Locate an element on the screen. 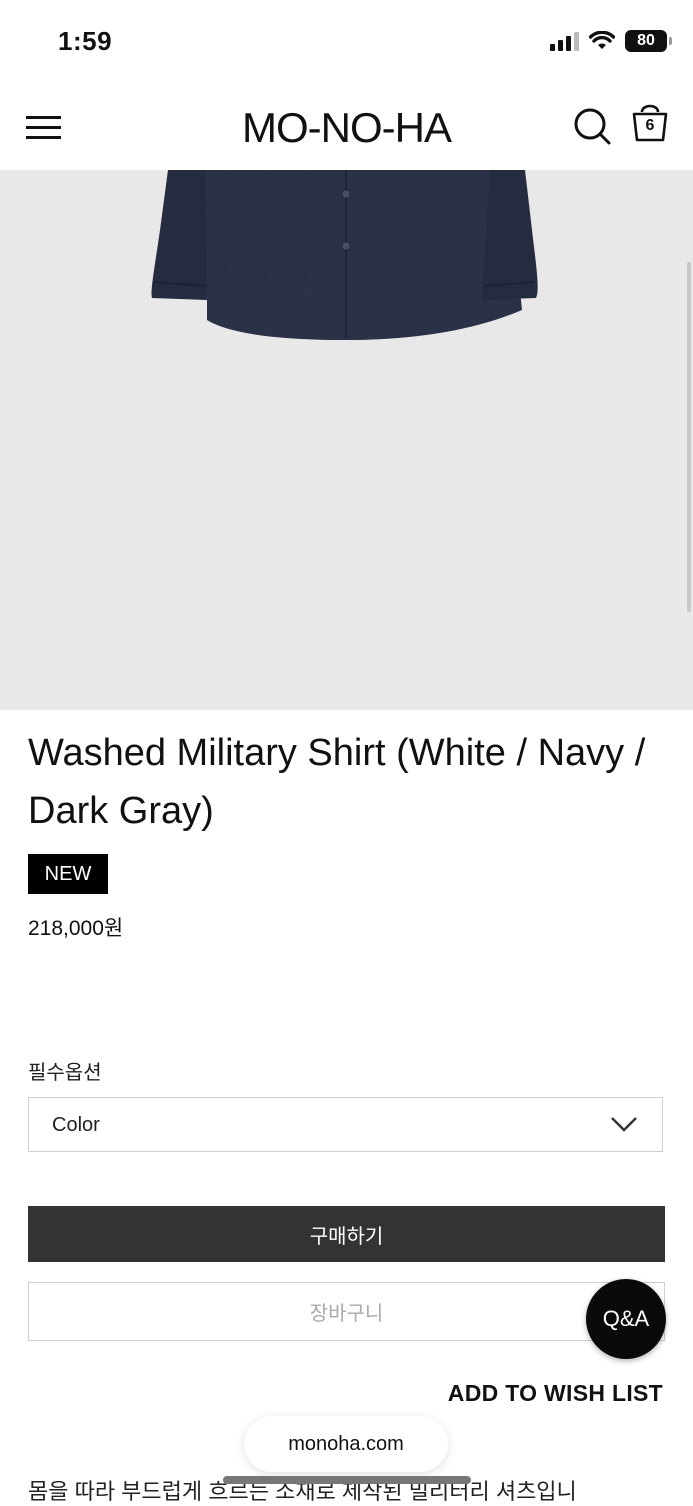 Image resolution: width=693 pixels, height=1506 pixels. status-icons: 80 is located at coordinates (611, 41).